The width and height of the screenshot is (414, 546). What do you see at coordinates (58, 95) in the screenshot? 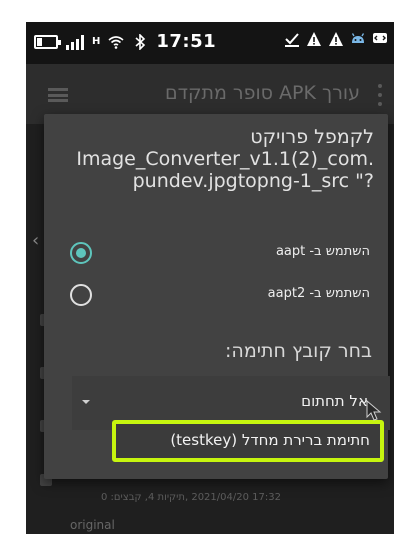
I see `hamburger-menu-icon` at bounding box center [58, 95].